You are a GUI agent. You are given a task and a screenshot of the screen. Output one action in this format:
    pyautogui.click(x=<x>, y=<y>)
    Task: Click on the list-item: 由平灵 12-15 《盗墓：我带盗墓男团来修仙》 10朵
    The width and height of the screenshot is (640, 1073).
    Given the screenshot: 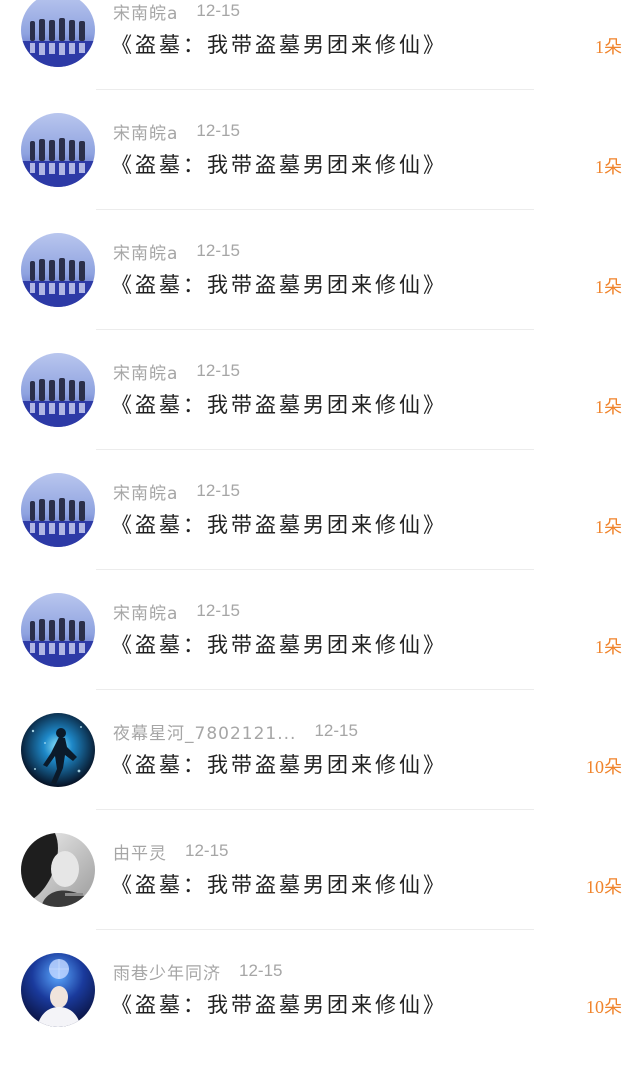 What is the action you would take?
    pyautogui.click(x=320, y=893)
    